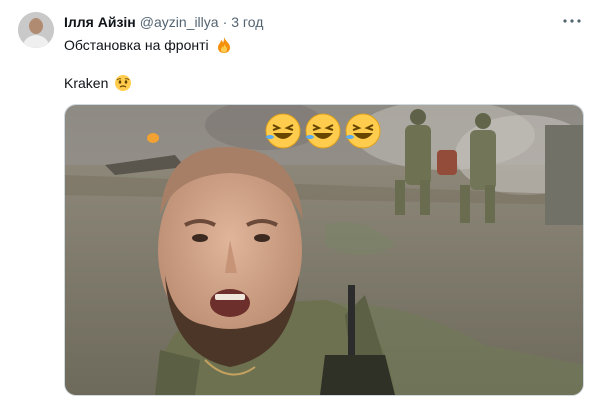  Describe the element at coordinates (223, 45) in the screenshot. I see `fire-emoji` at that location.